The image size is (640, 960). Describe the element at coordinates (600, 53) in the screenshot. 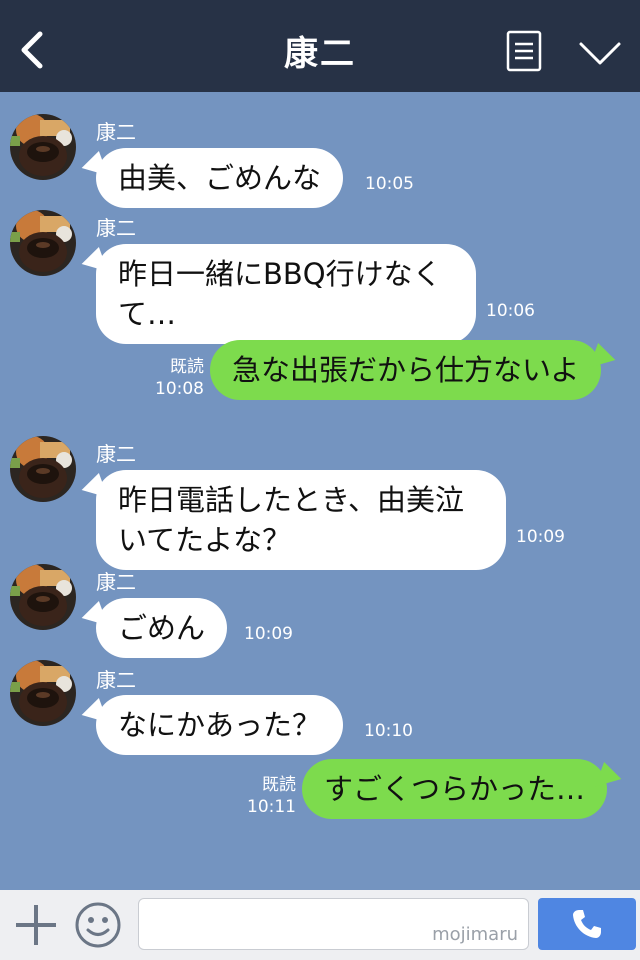

I see `chevron-down-icon` at that location.